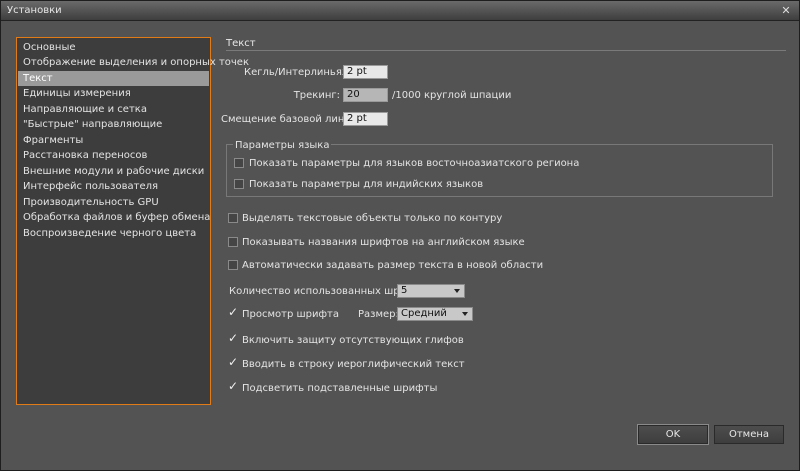 The height and width of the screenshot is (471, 800). What do you see at coordinates (233, 218) in the screenshot?
I see `select-outline-checkbox` at bounding box center [233, 218].